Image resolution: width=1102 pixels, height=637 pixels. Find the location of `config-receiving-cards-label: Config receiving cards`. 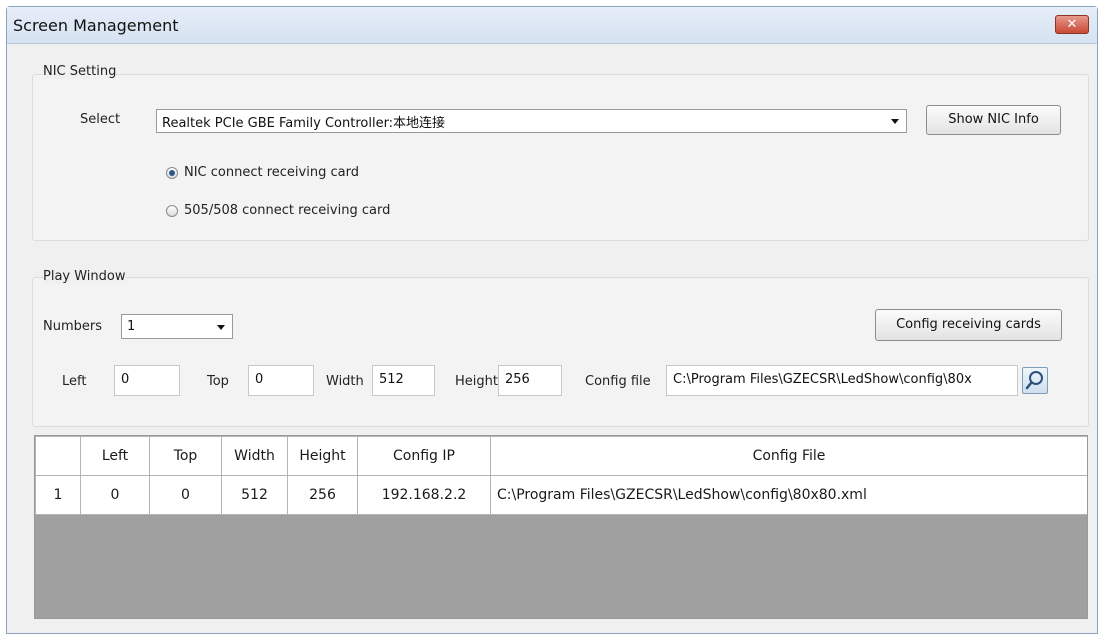

config-receiving-cards-label: Config receiving cards is located at coordinates (968, 324).